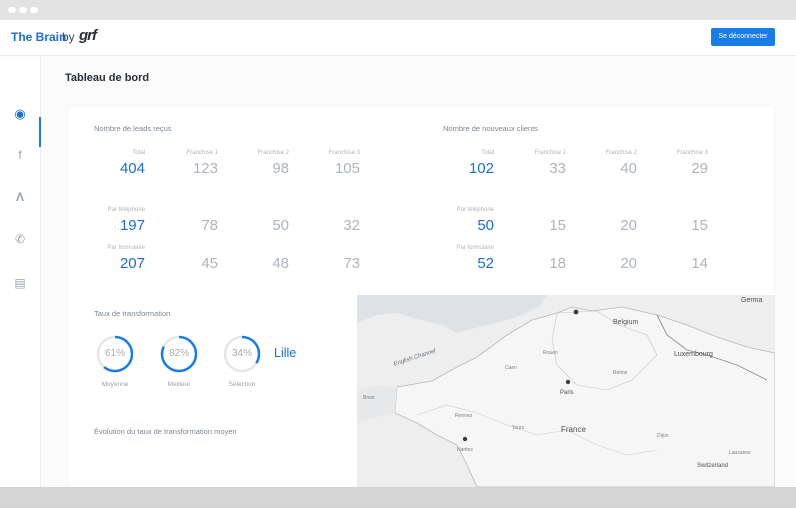  What do you see at coordinates (20, 155) in the screenshot?
I see `facebook-icon: f` at bounding box center [20, 155].